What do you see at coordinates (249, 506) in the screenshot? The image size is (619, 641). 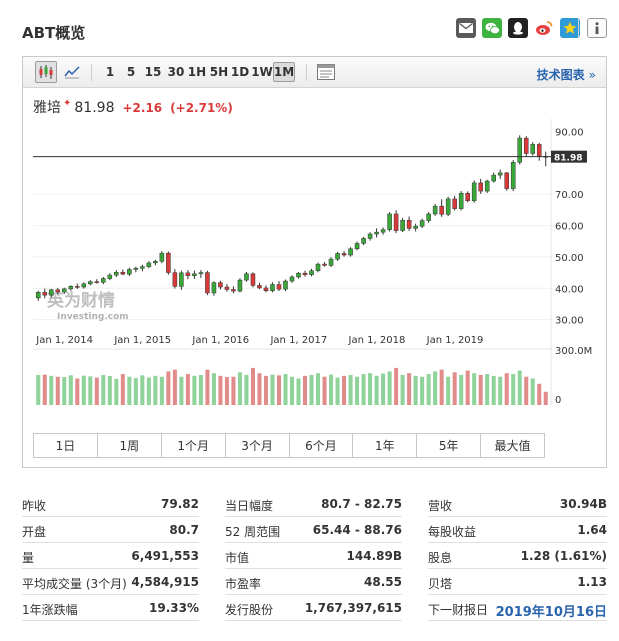 I see `stat-label: 当日幅度` at bounding box center [249, 506].